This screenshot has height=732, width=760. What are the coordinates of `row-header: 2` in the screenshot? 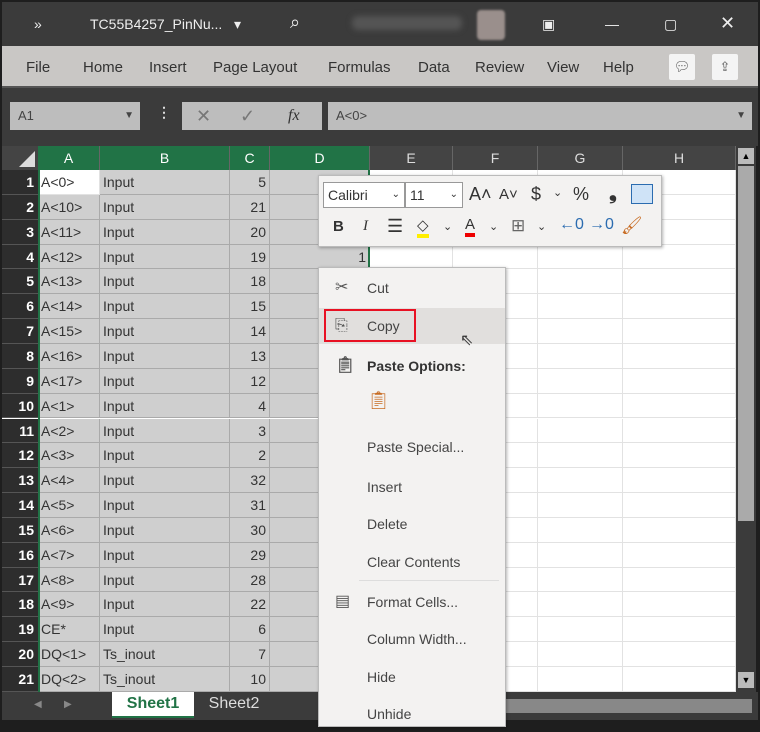 It's located at (20, 207).